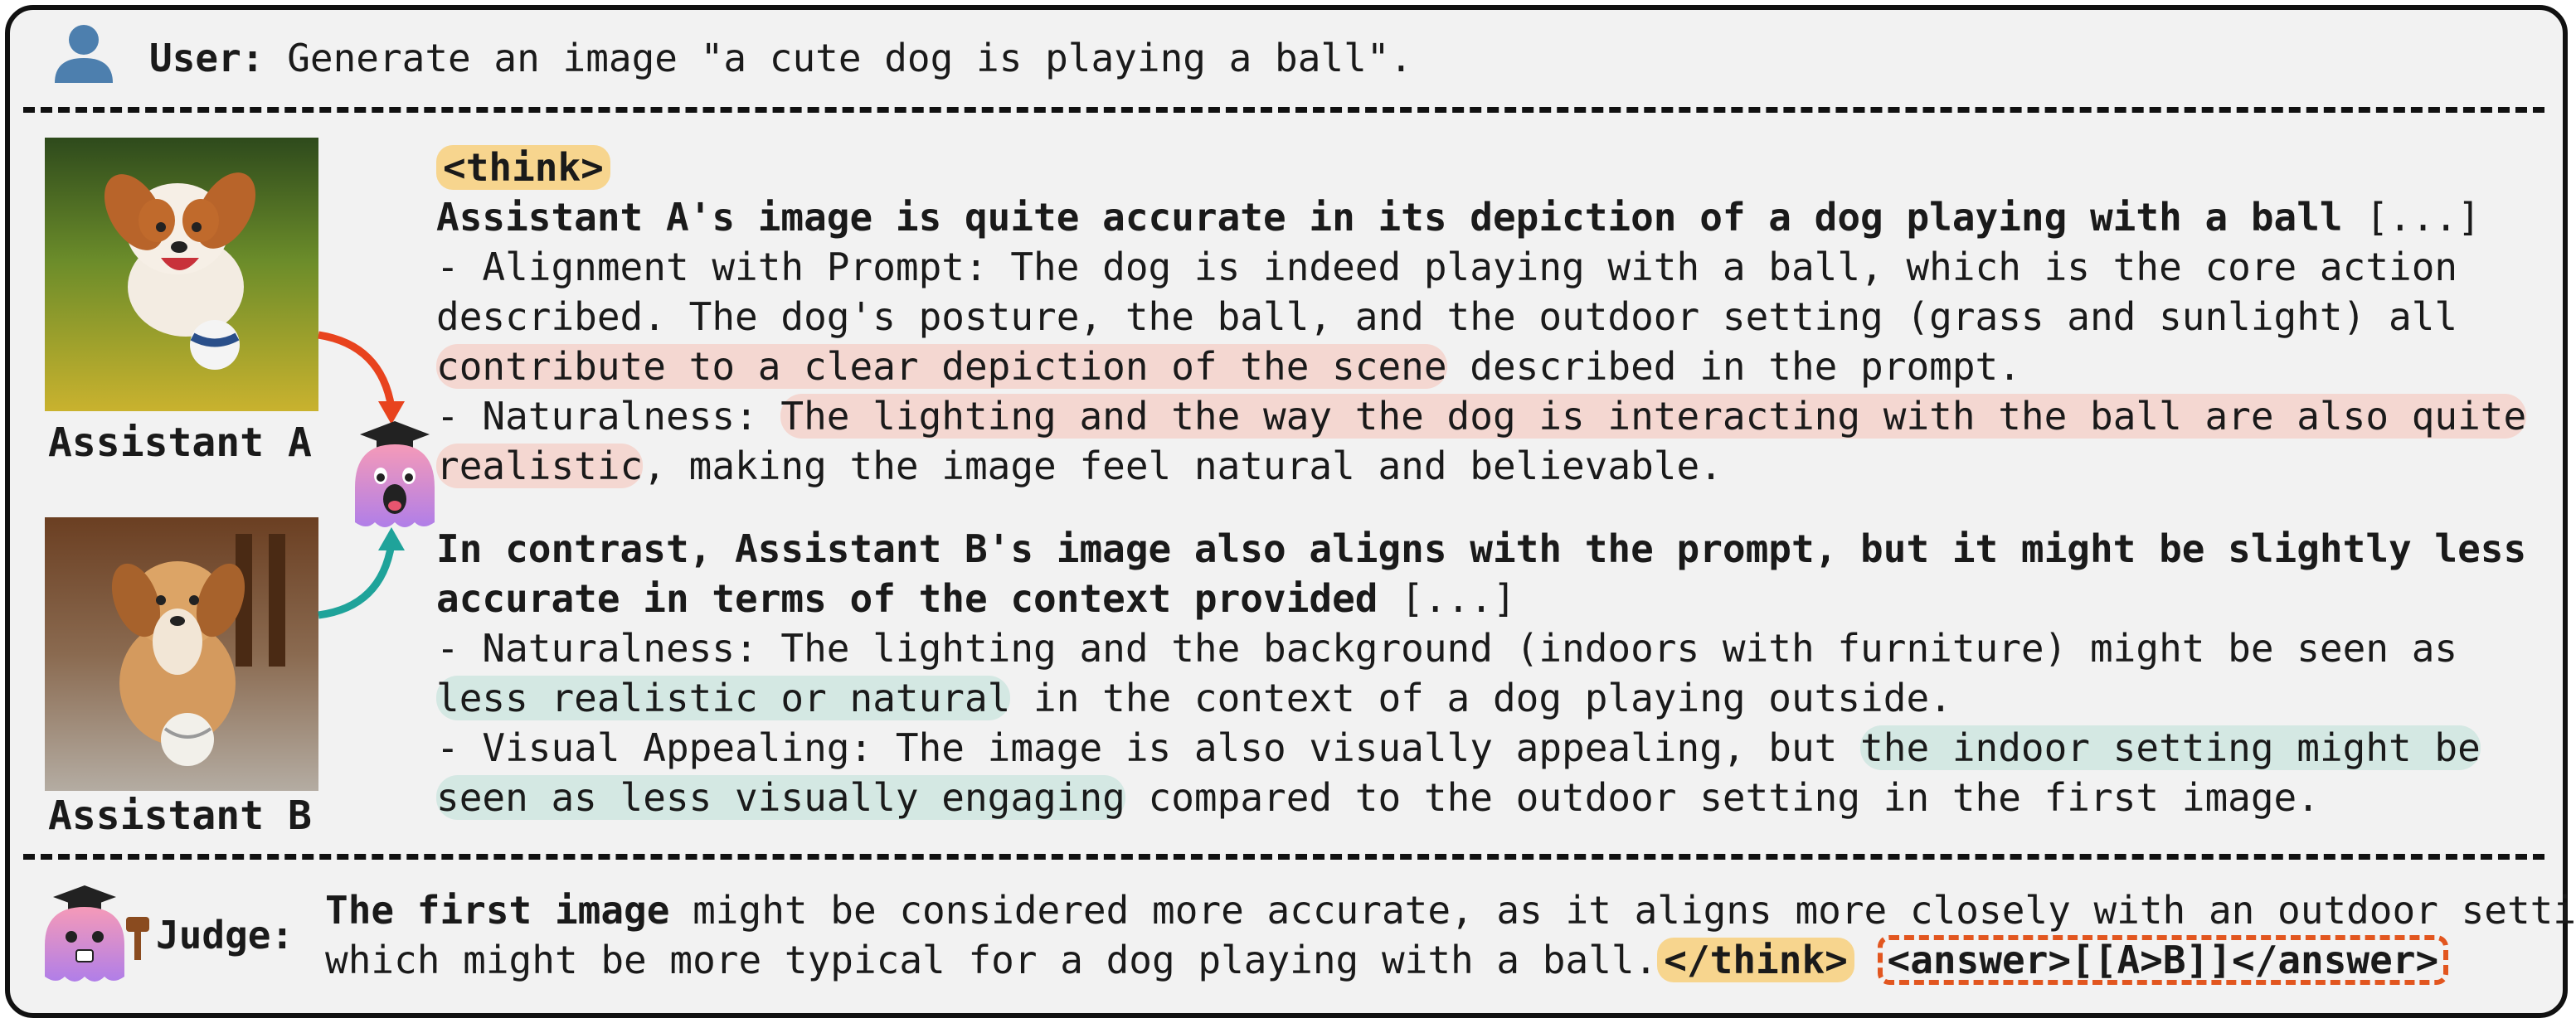 This screenshot has width=2576, height=1023. I want to click on a-nat-highlight-2: realistic, so click(540, 466).